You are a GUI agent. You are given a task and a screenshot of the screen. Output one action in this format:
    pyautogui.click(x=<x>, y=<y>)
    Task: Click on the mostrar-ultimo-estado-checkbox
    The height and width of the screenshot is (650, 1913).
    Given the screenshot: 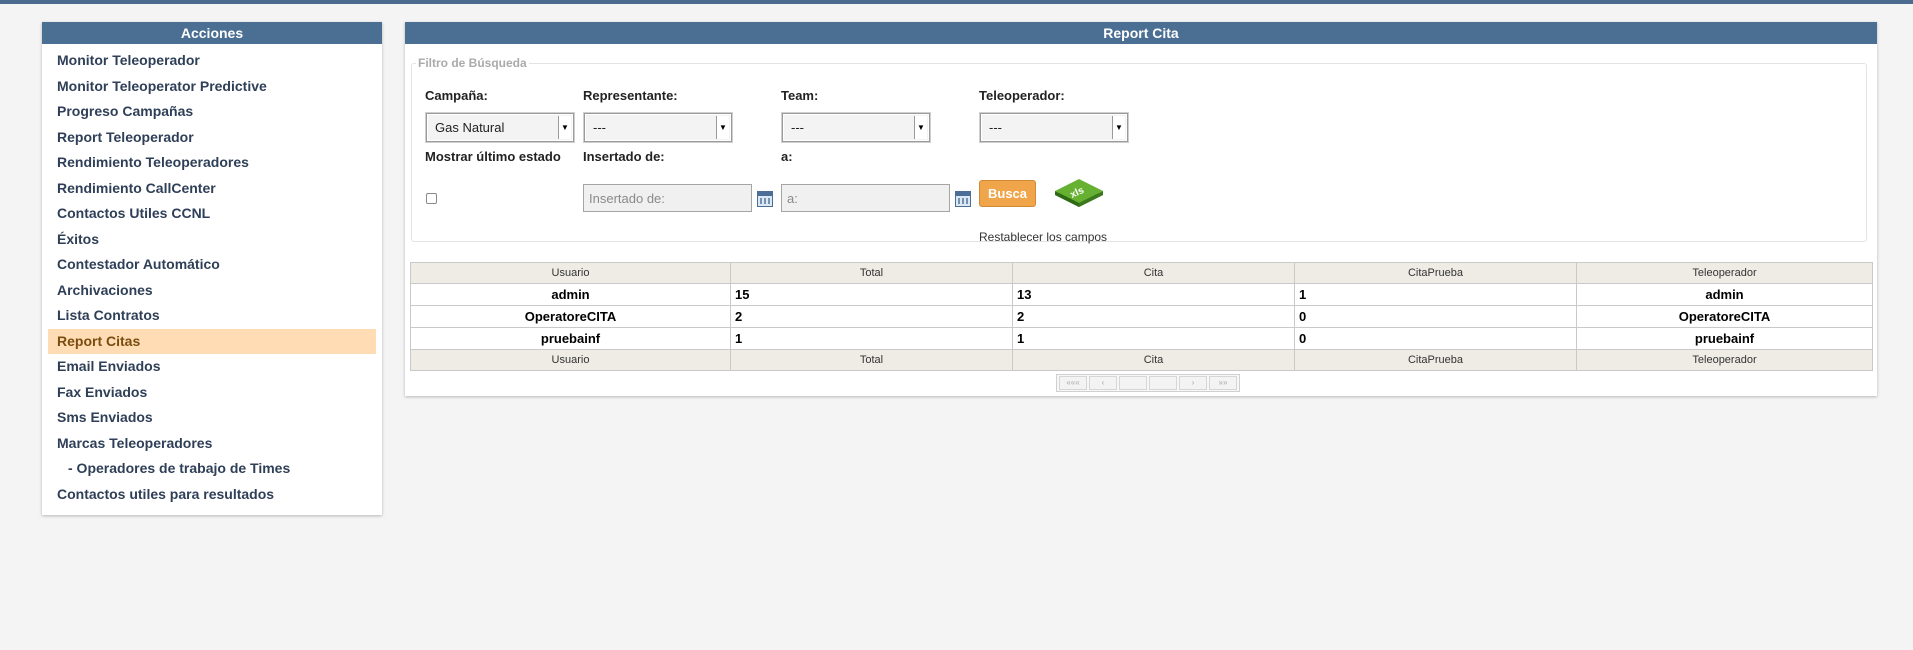 What is the action you would take?
    pyautogui.click(x=431, y=198)
    